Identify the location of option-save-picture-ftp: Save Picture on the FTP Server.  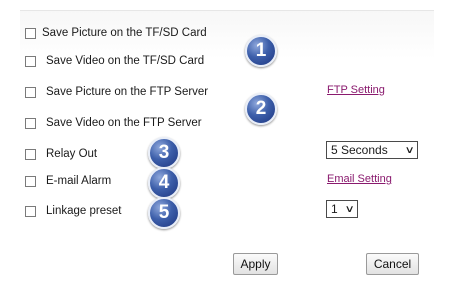
(116, 92).